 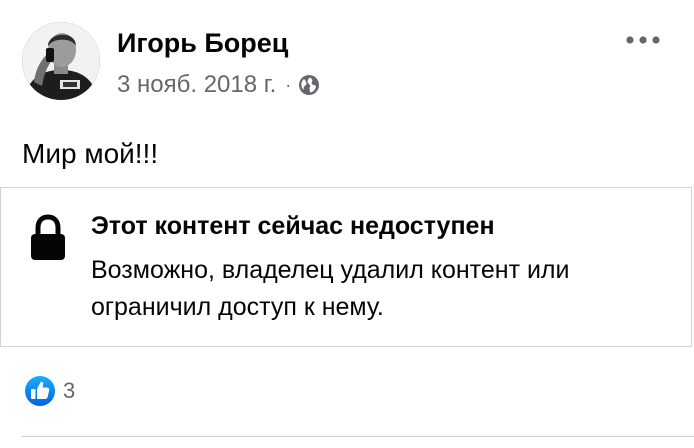 I want to click on divider, so click(x=358, y=436).